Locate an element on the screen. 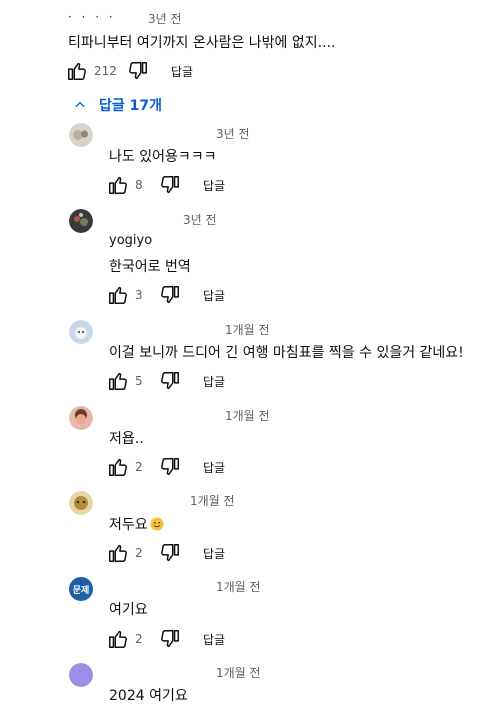 The height and width of the screenshot is (713, 503). avatar-initials: 문제 is located at coordinates (81, 590).